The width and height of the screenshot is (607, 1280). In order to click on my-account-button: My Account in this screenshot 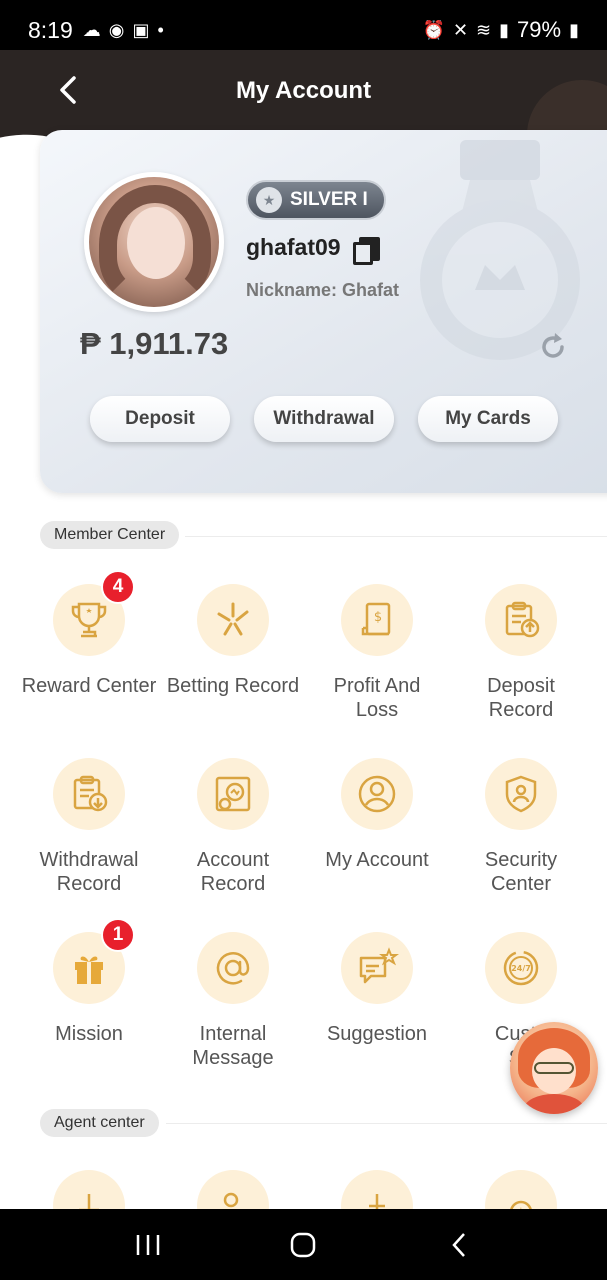, I will do `click(377, 815)`.